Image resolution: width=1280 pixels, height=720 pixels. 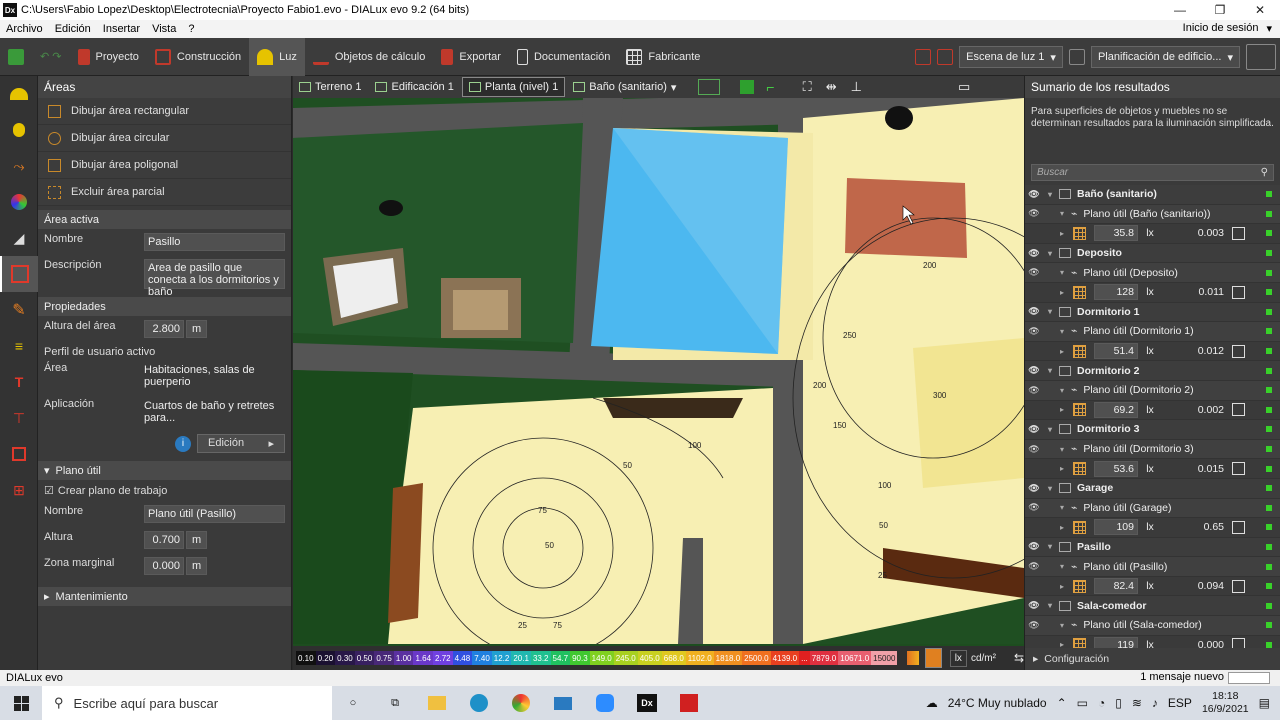 What do you see at coordinates (1152, 172) in the screenshot?
I see `results-search-input: Buscar ⚲` at bounding box center [1152, 172].